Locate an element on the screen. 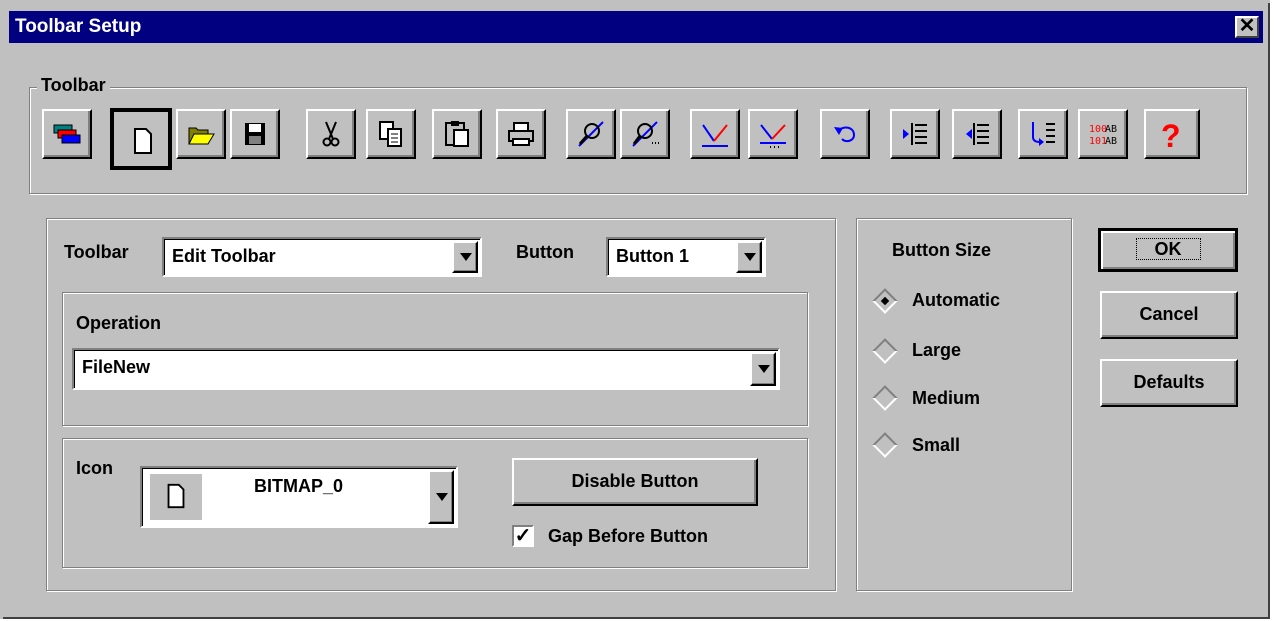 Image resolution: width=1274 pixels, height=621 pixels. close-button: ✕ is located at coordinates (1247, 27).